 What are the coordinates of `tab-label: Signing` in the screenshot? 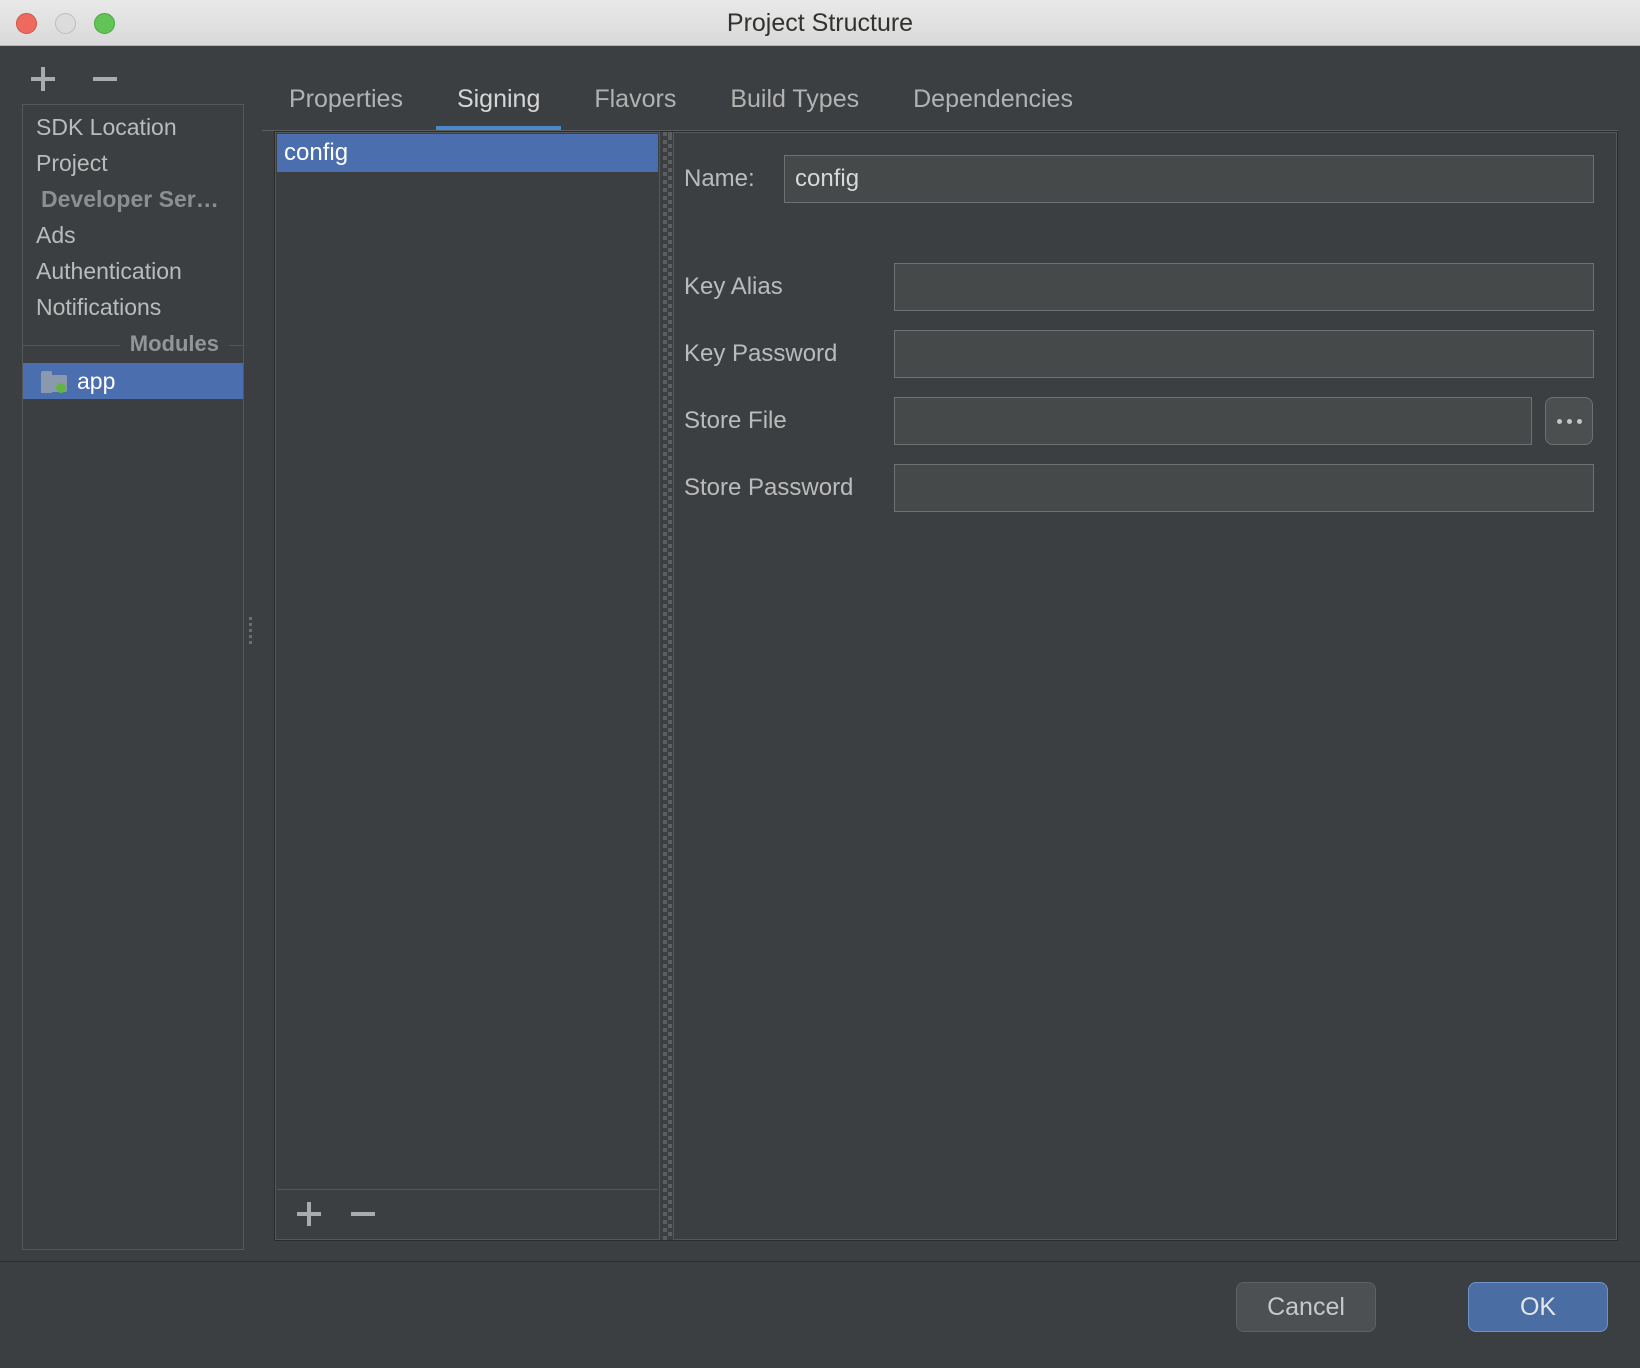 It's located at (498, 99).